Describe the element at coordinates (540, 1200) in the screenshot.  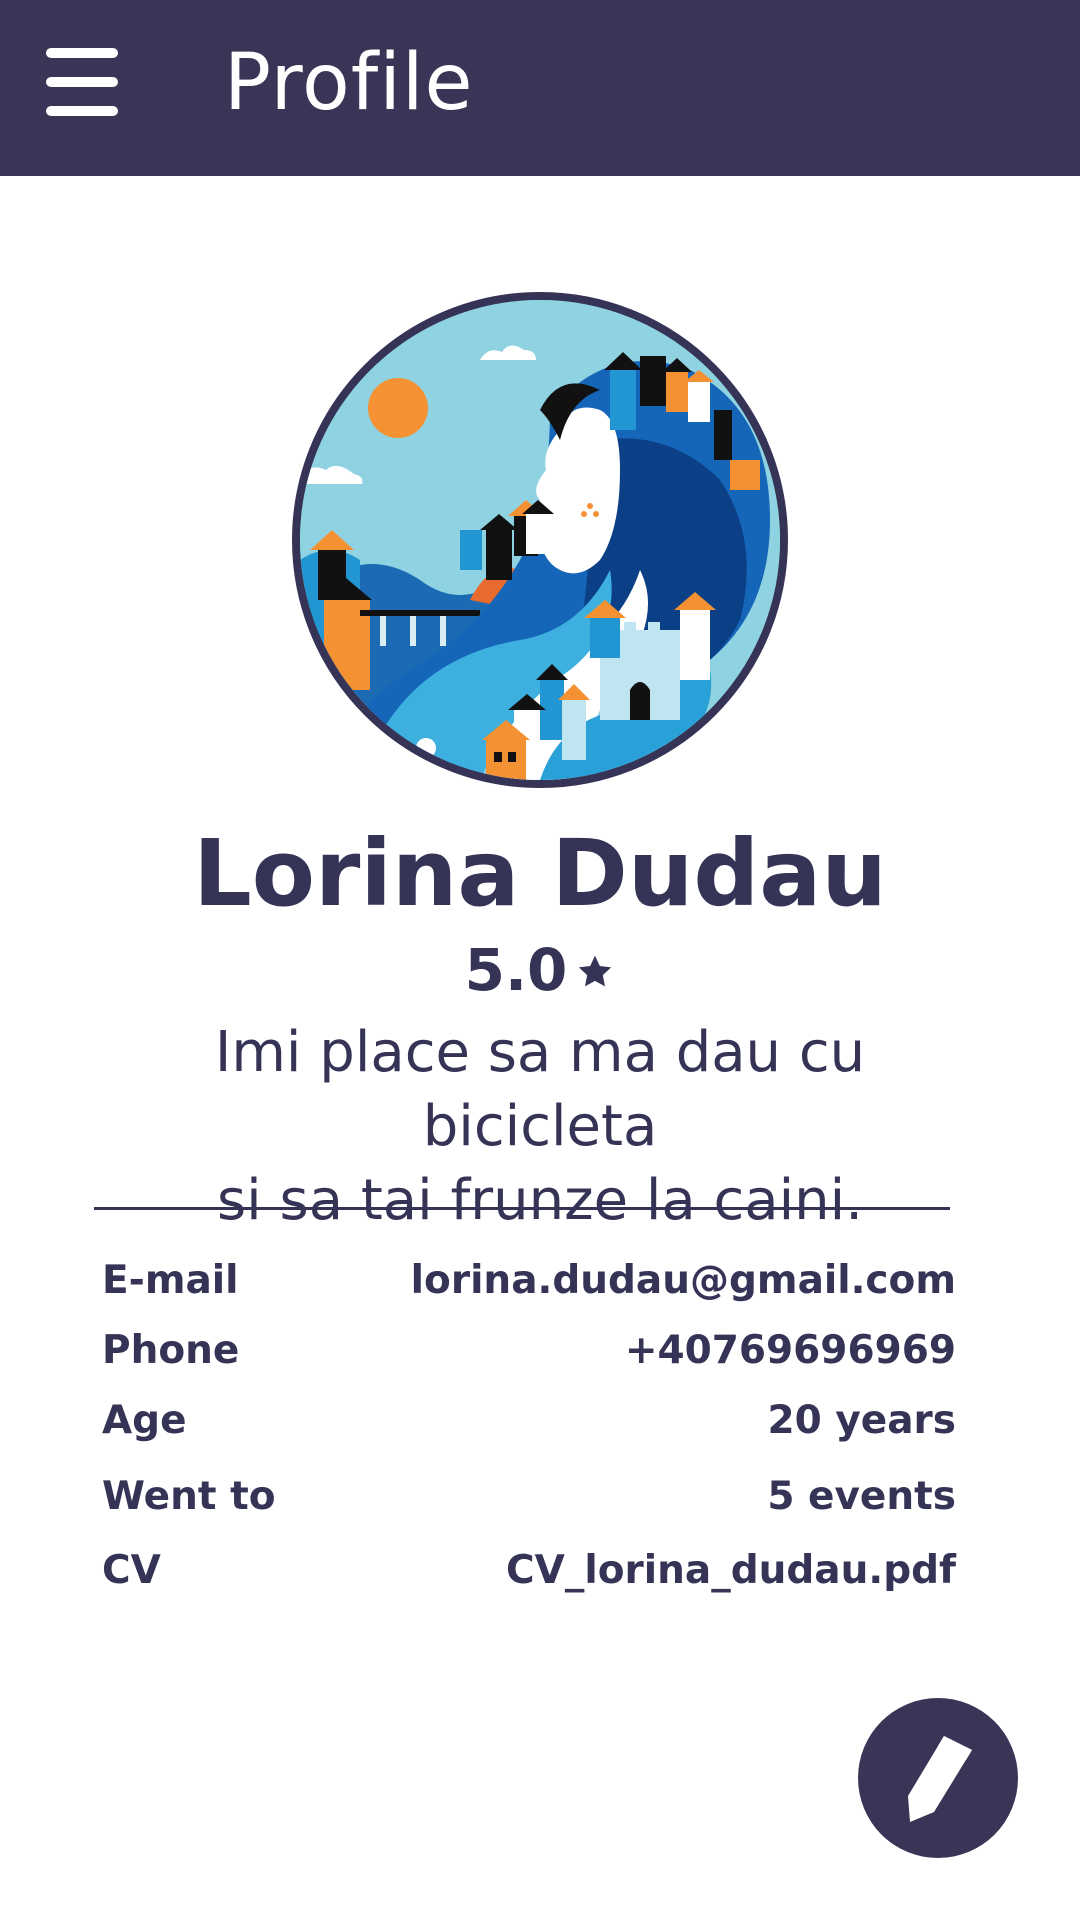
I see `bio-line: si sa tai frunze la caini.` at that location.